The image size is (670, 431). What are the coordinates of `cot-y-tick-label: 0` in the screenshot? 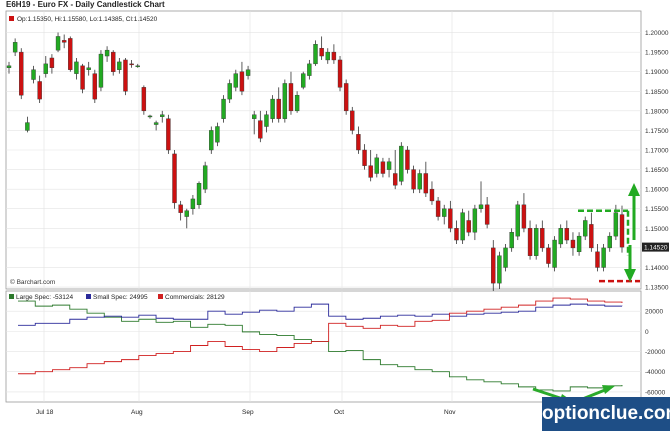 It's located at (647, 332).